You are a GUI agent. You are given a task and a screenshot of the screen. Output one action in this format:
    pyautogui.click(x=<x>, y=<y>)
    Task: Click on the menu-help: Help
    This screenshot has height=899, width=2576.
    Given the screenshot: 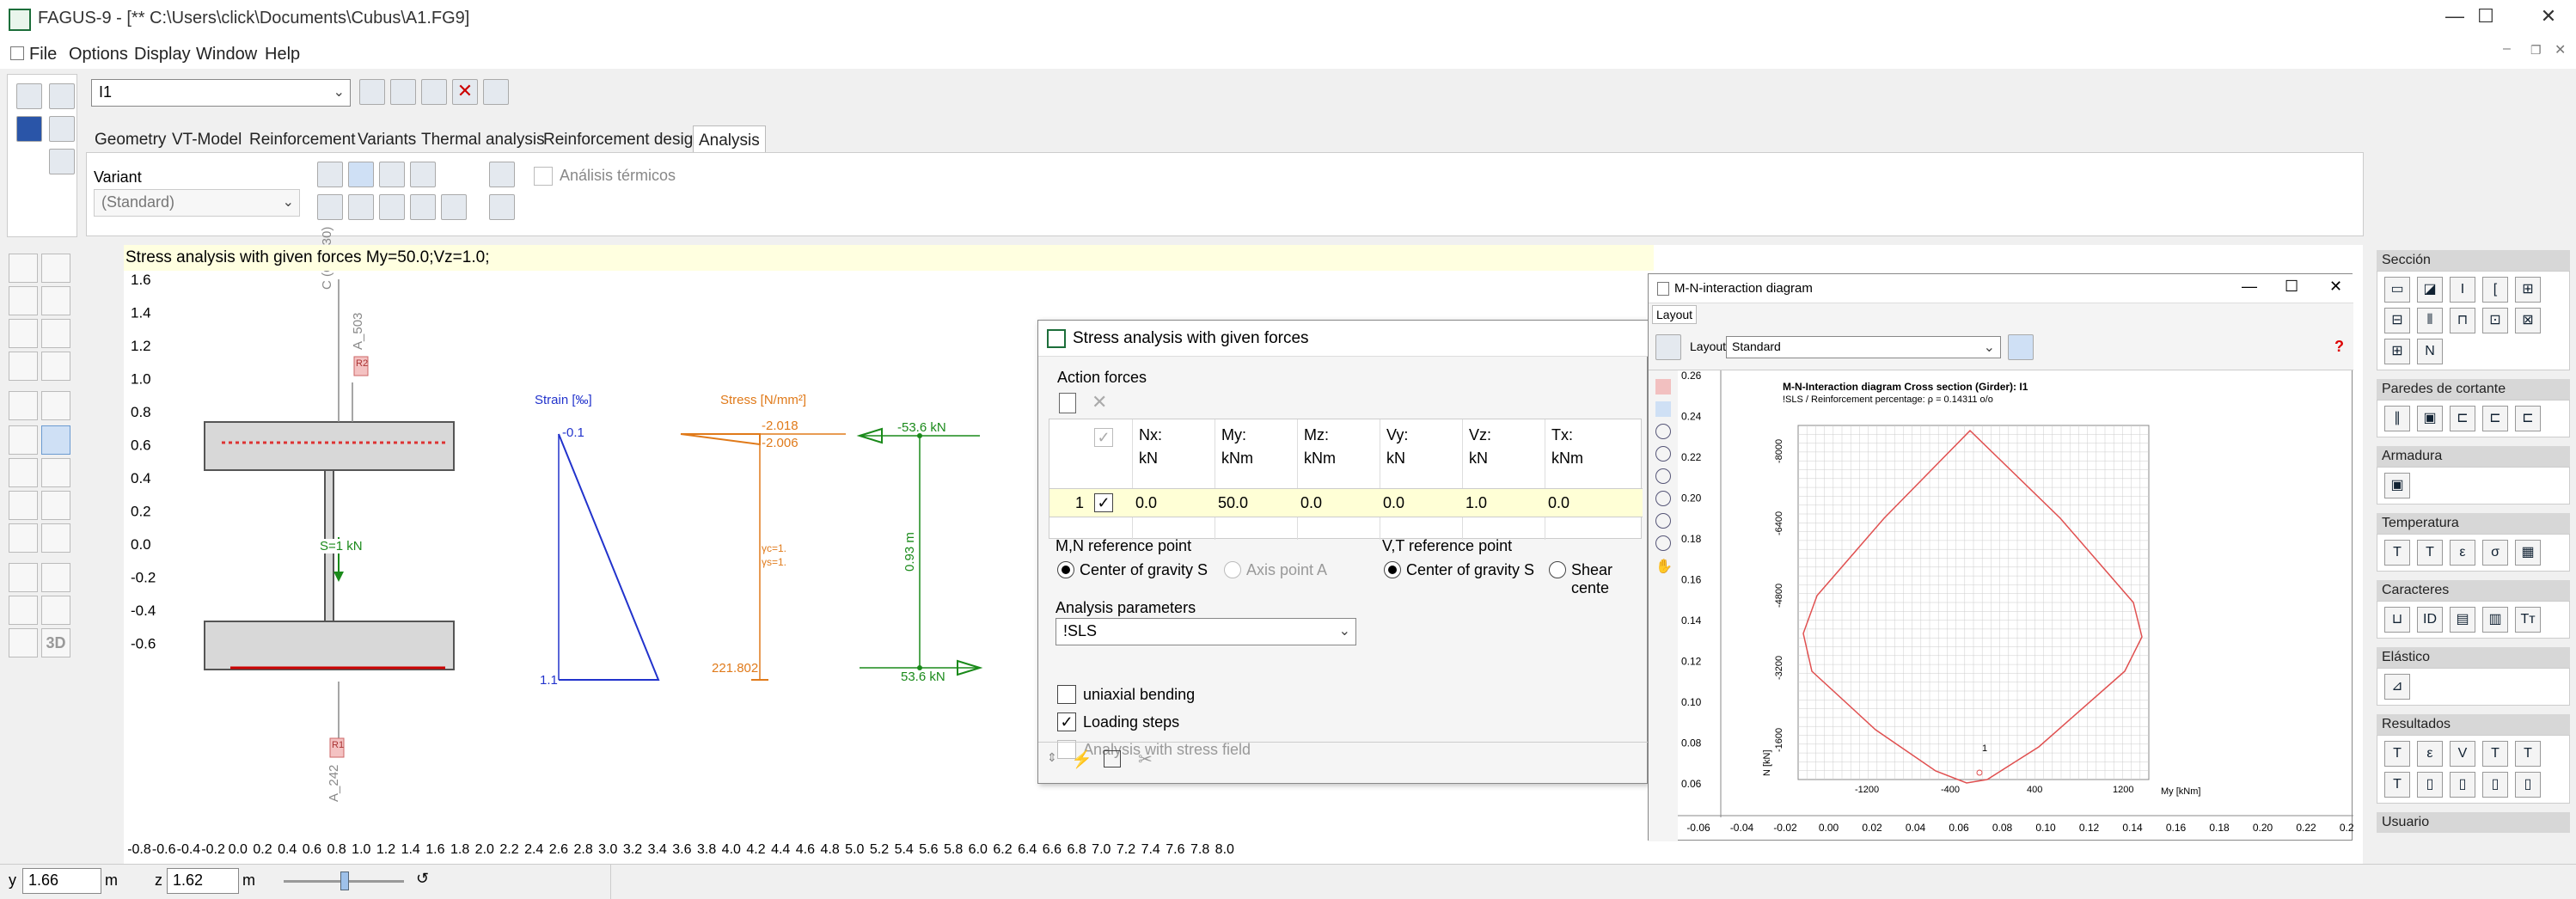 What is the action you would take?
    pyautogui.click(x=282, y=54)
    